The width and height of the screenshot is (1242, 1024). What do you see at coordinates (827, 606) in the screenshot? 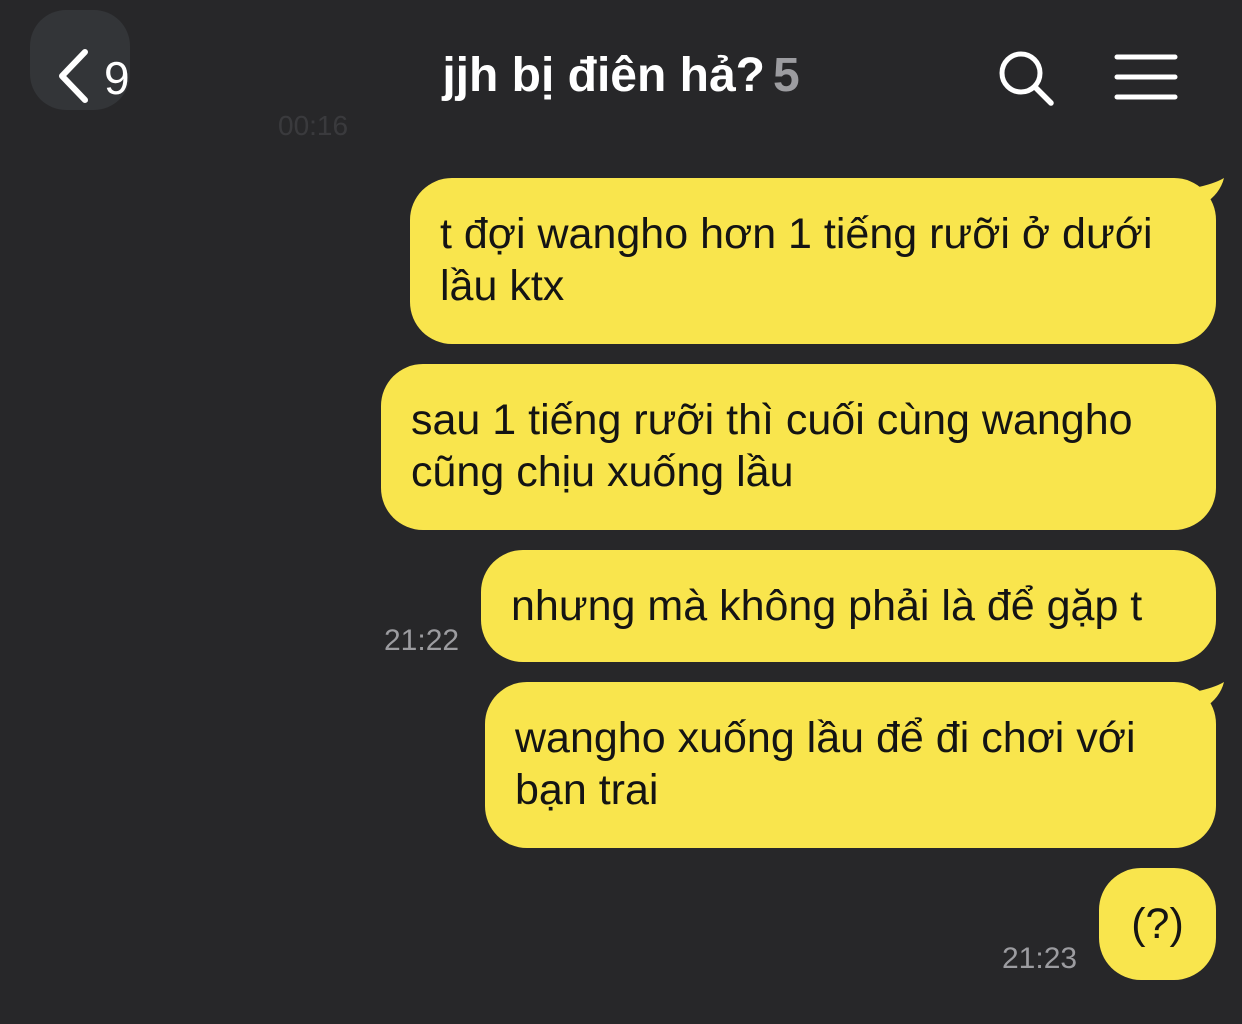
I see `message-text-line: nhưng mà không phải là để gặp t` at bounding box center [827, 606].